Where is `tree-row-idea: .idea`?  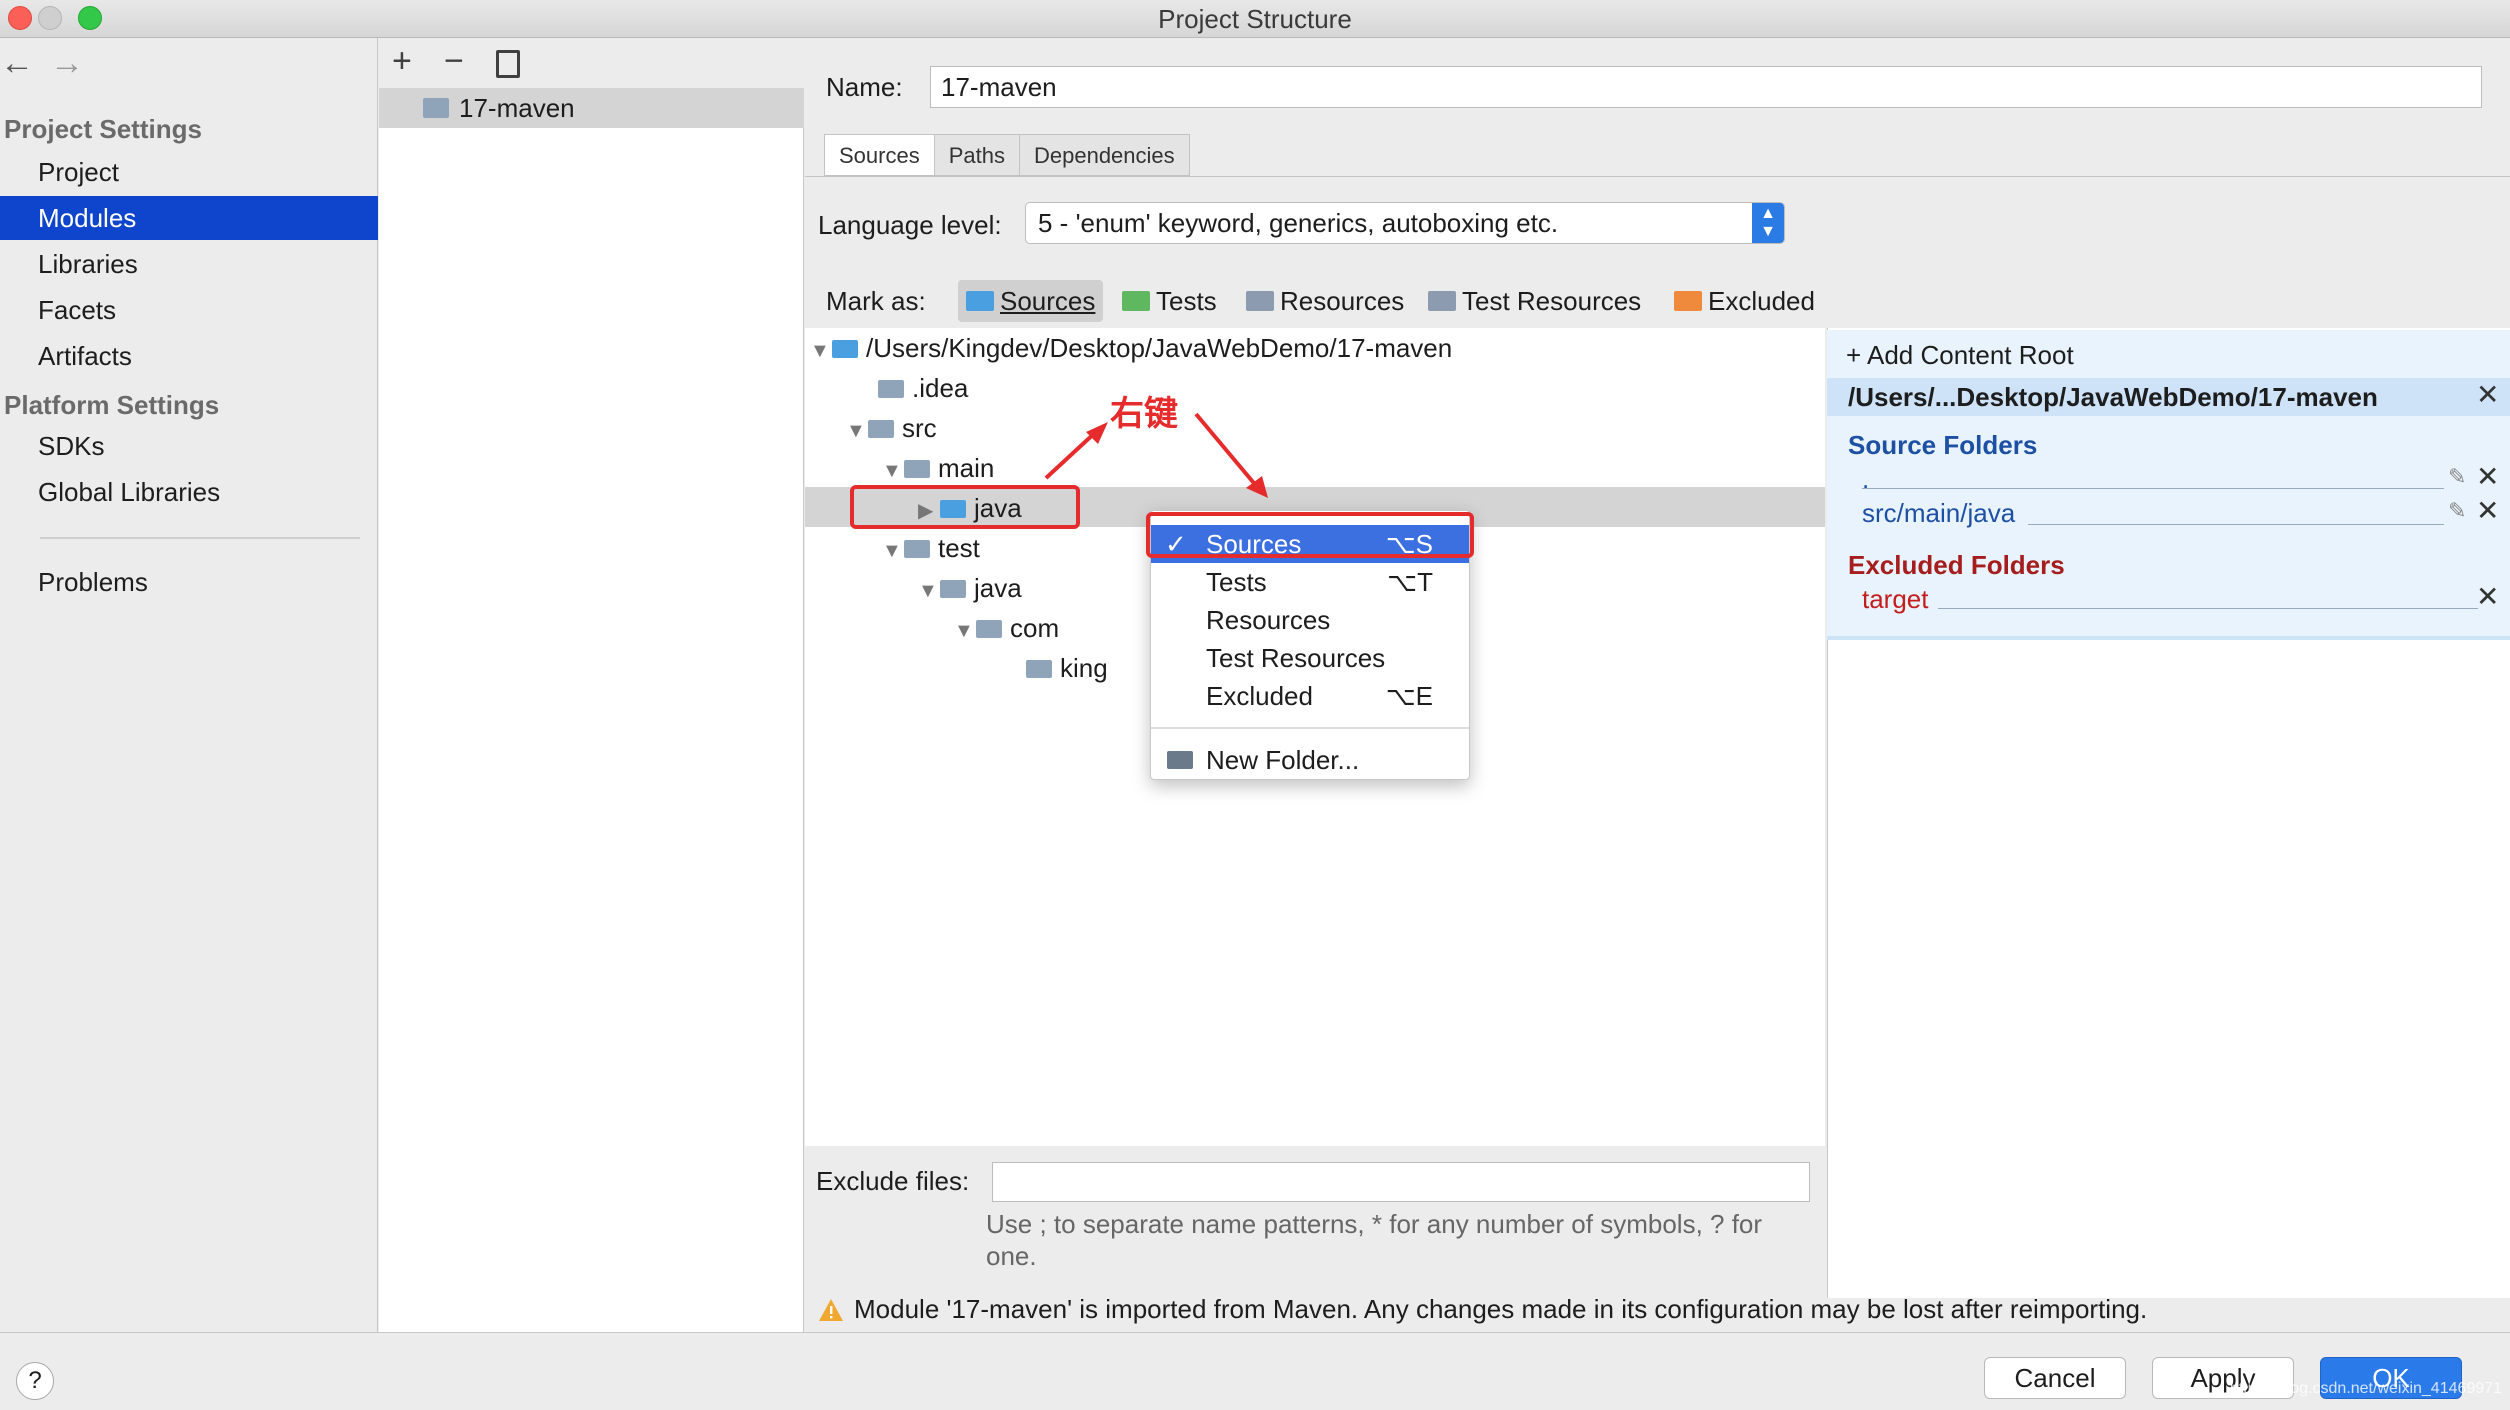 tree-row-idea: .idea is located at coordinates (923, 388).